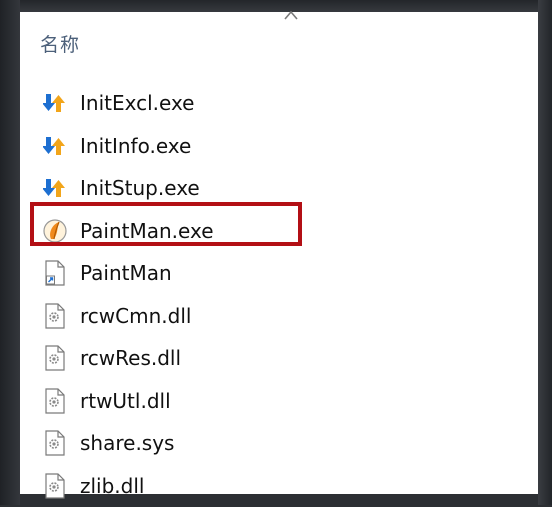  What do you see at coordinates (126, 273) in the screenshot?
I see `file-name: PaintMan` at bounding box center [126, 273].